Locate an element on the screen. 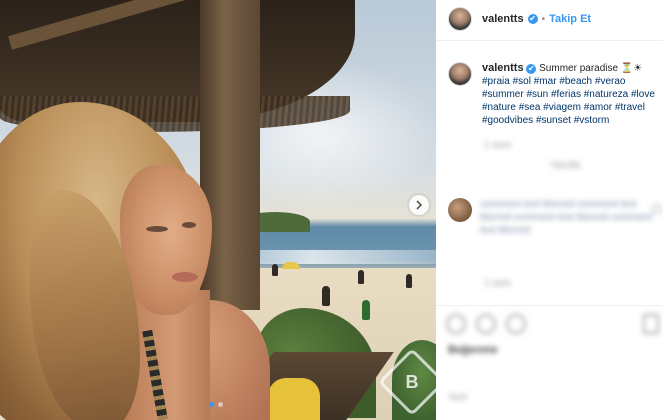  hashtag-link: #beach is located at coordinates (575, 81).